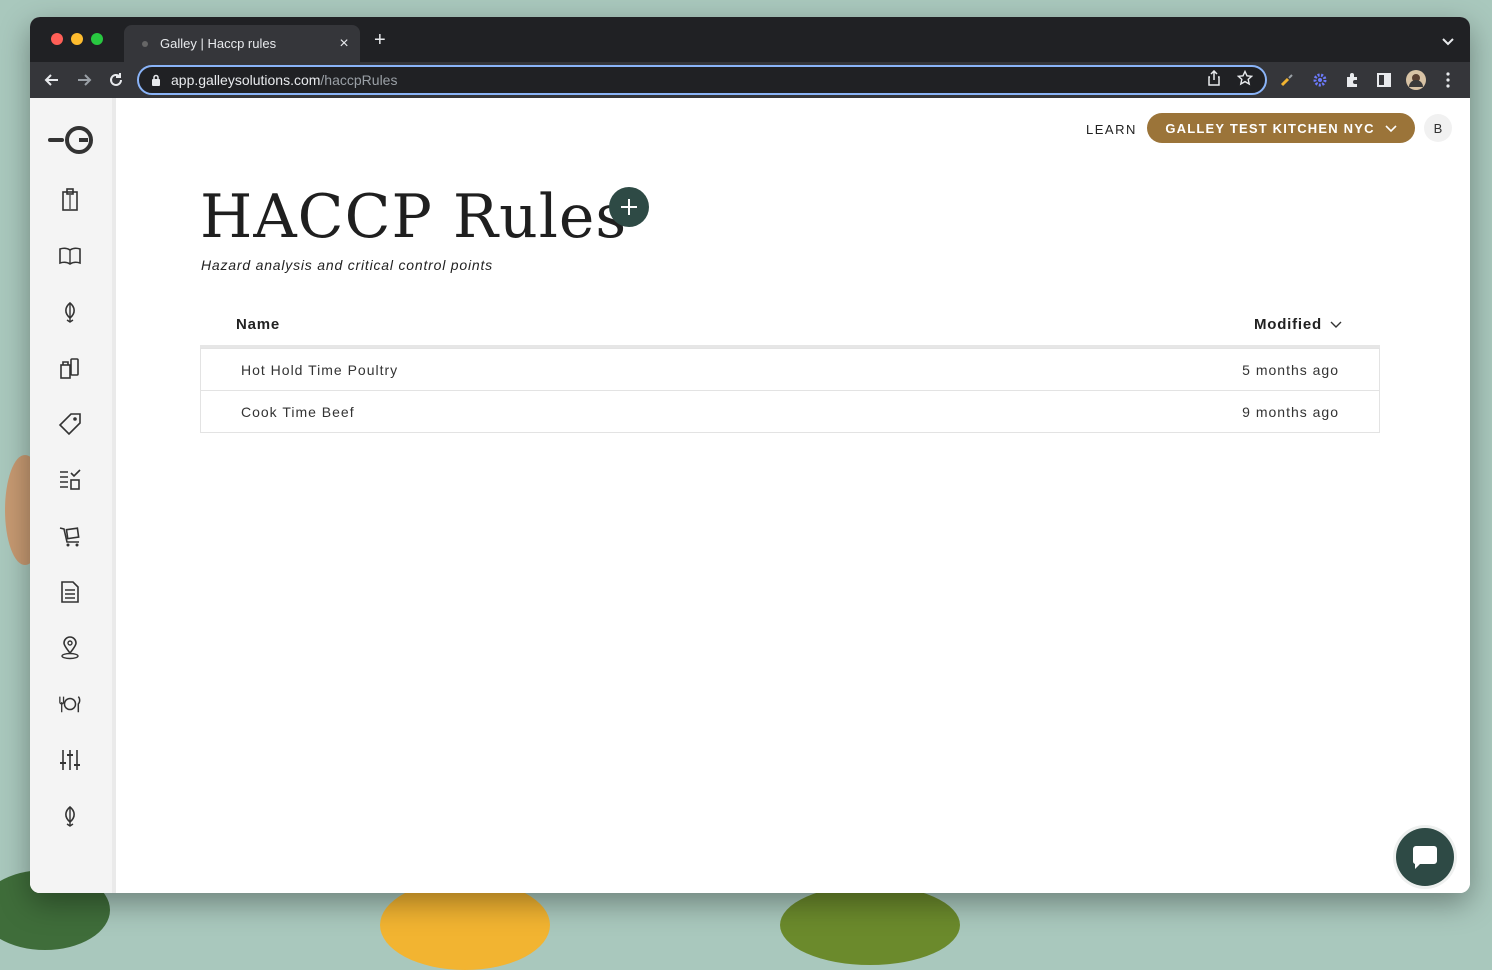 The height and width of the screenshot is (970, 1492). What do you see at coordinates (116, 80) in the screenshot?
I see `reload-icon` at bounding box center [116, 80].